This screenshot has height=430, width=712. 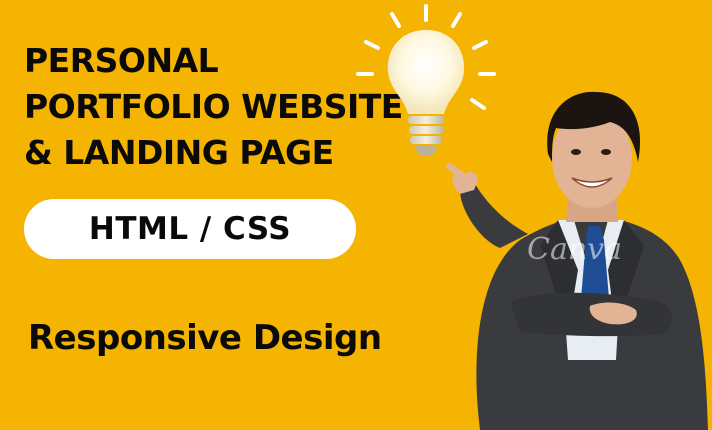 What do you see at coordinates (121, 60) in the screenshot?
I see `headline-line-1: PERSONAL` at bounding box center [121, 60].